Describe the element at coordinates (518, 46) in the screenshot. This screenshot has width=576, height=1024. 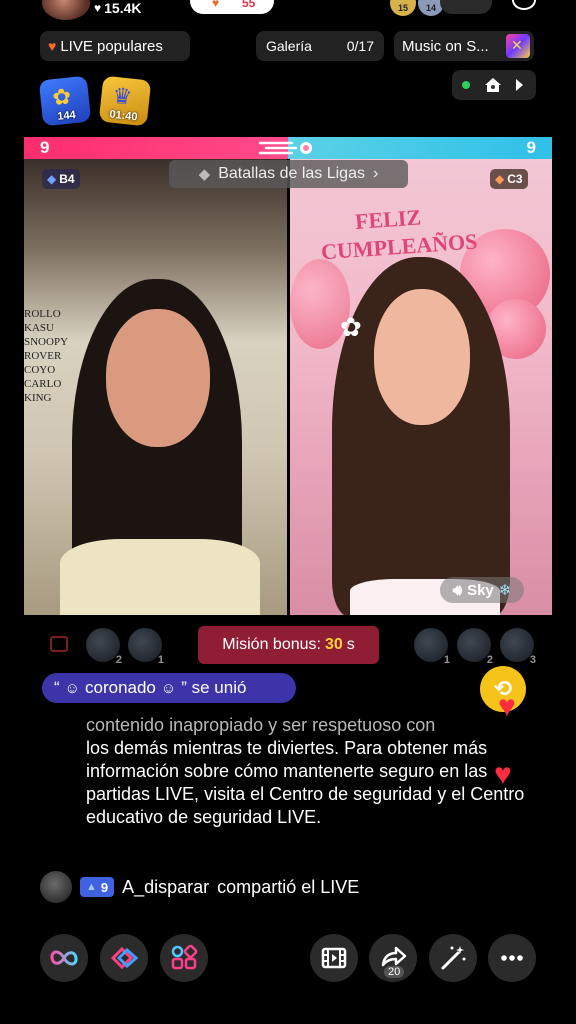
I see `music-game-icon` at that location.